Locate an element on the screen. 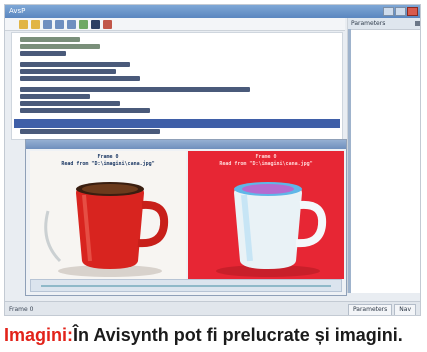 The image size is (427, 352). processed-image-caption: Frame 0 Read from "D:\imagini\cana.jpg" is located at coordinates (266, 161).